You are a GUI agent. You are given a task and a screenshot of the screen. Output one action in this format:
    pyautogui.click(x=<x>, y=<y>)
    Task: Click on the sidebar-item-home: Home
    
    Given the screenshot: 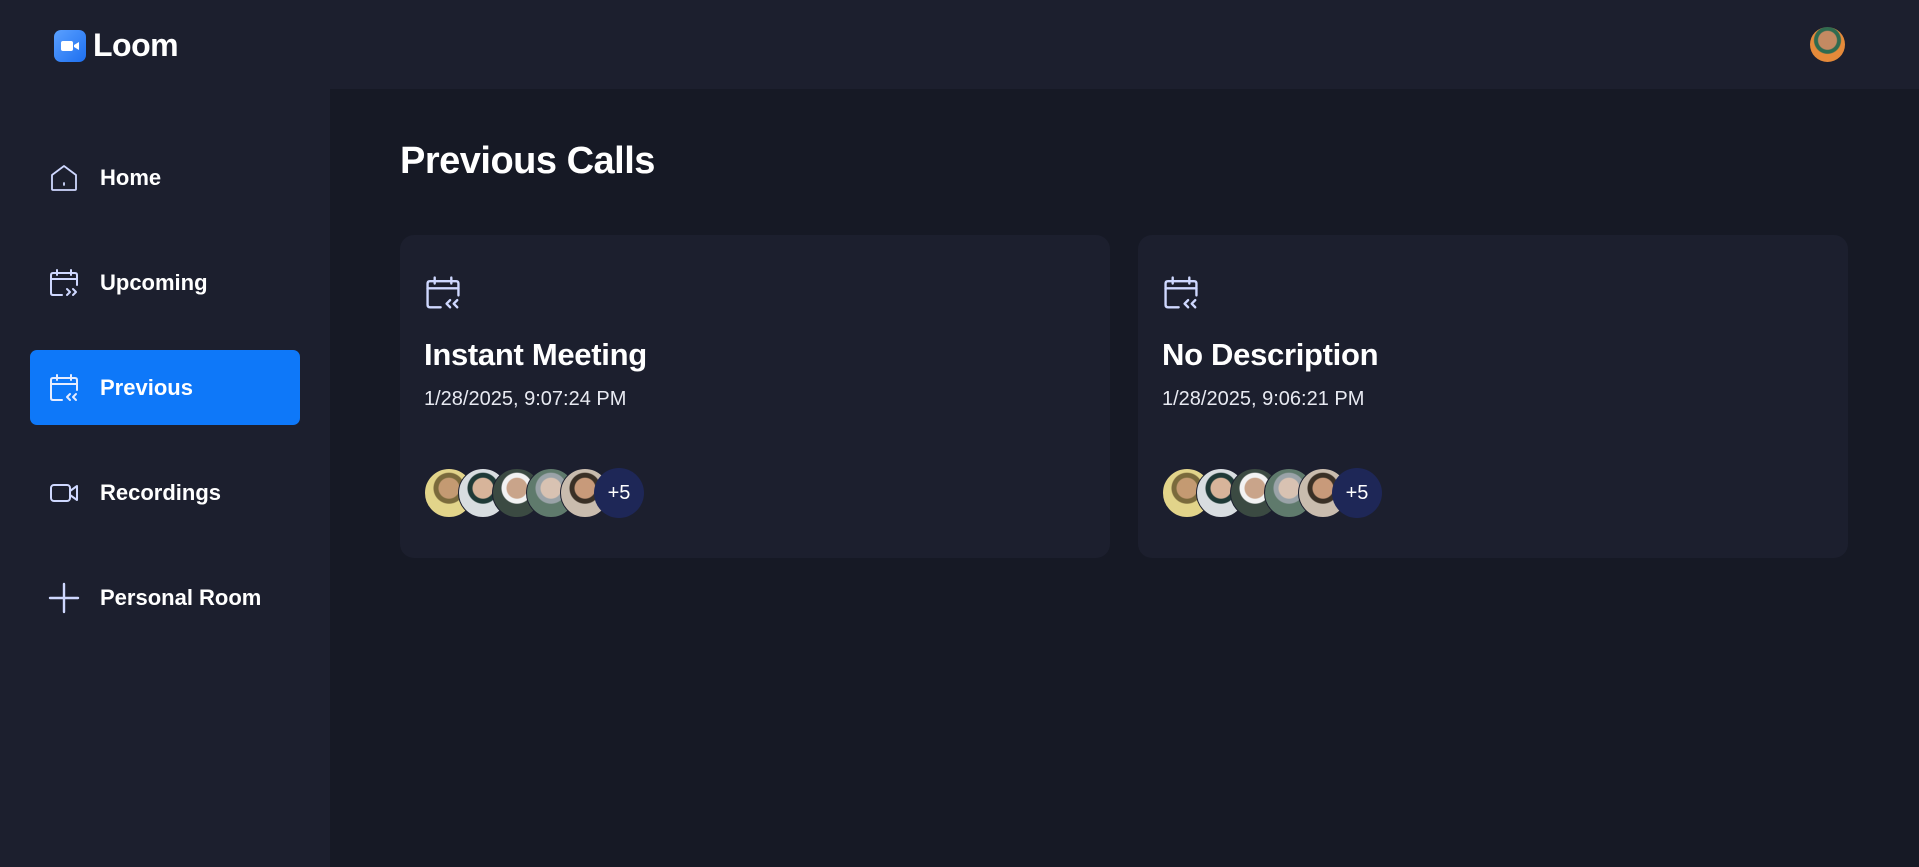 What is the action you would take?
    pyautogui.click(x=165, y=177)
    